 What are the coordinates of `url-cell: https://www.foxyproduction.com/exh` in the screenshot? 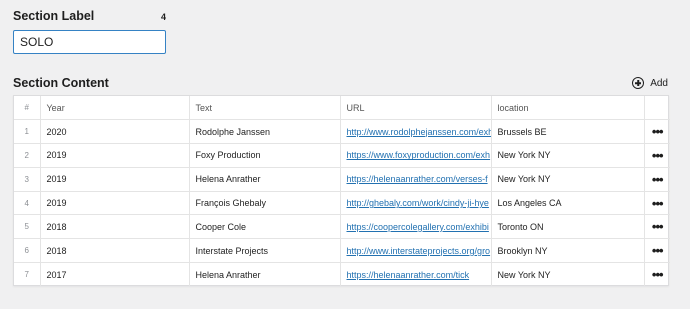 It's located at (416, 155).